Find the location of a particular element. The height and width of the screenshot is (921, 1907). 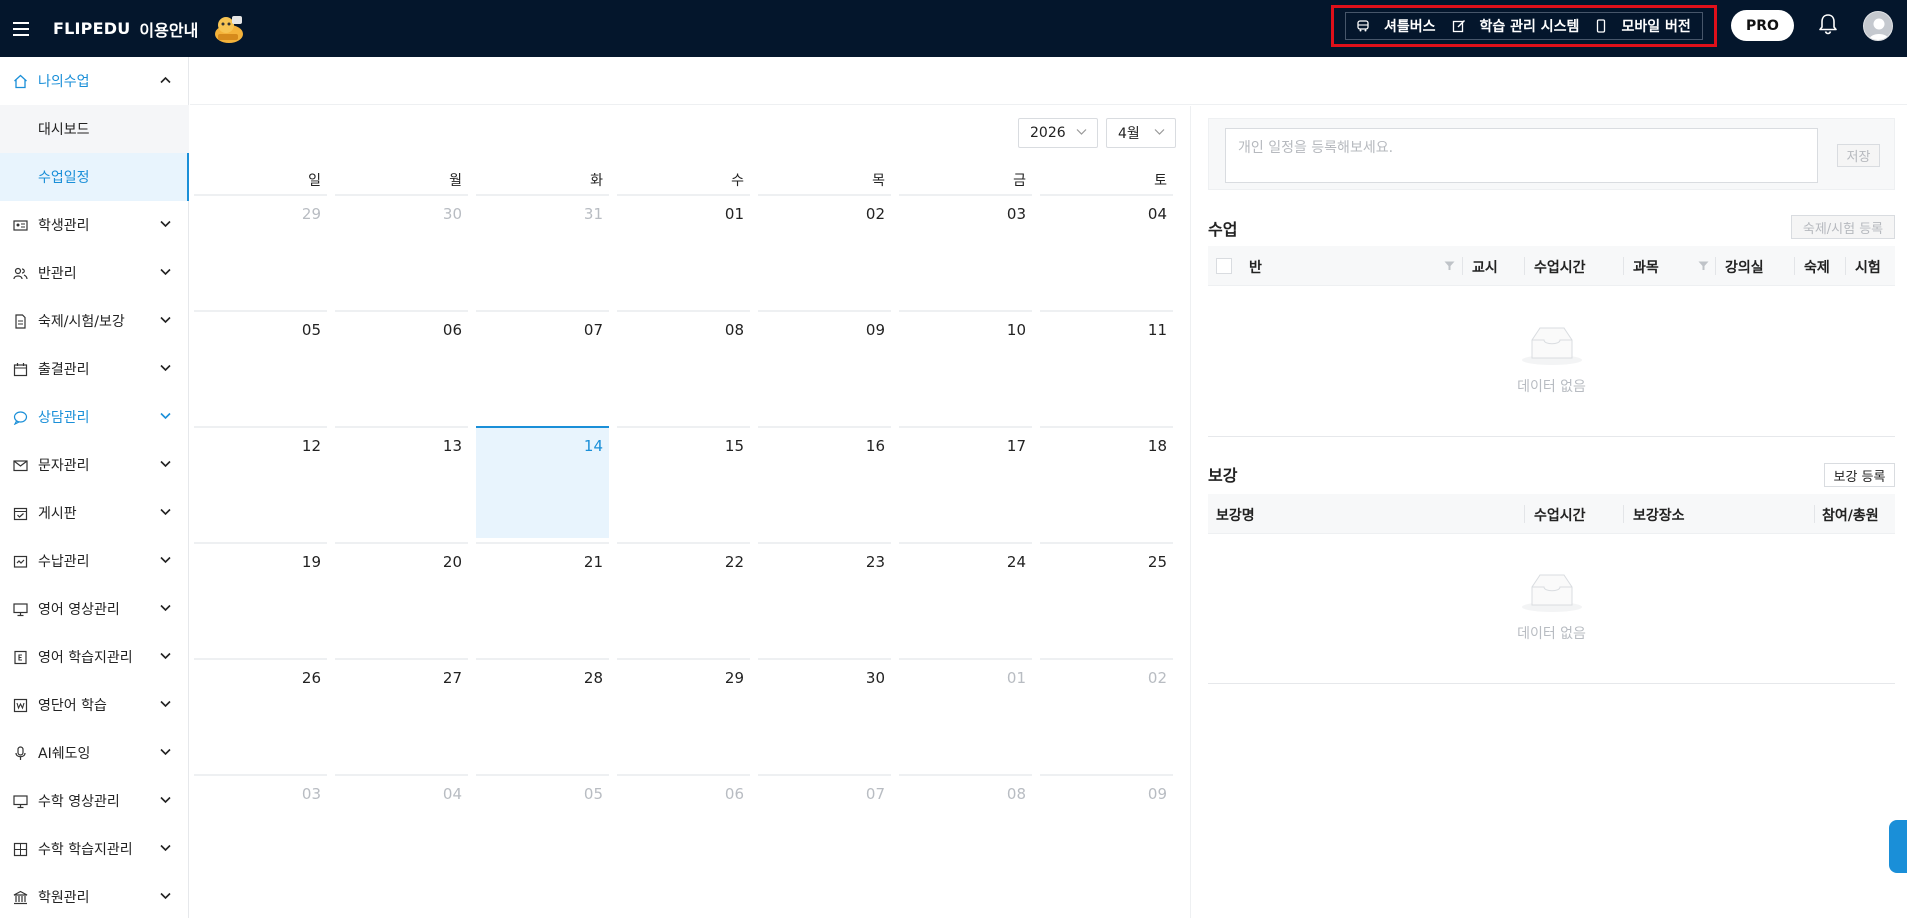

sidebar-item-english-worksheet: 영어 학습지관리 is located at coordinates (94, 657).